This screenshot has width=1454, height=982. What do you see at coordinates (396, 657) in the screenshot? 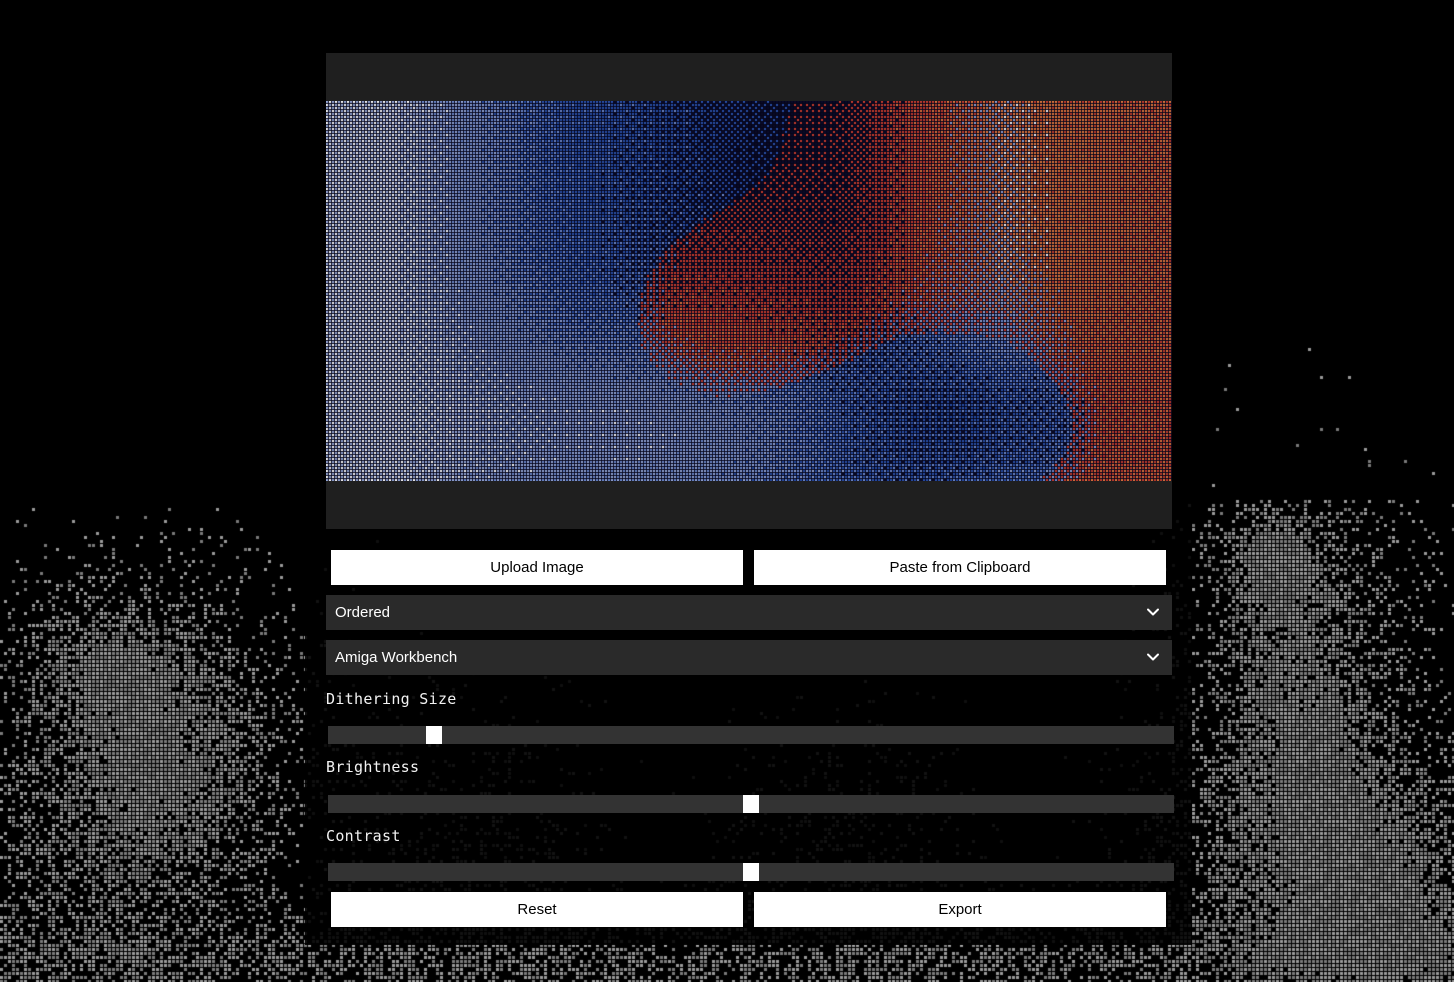
I see `palette-select-value: Amiga Workbench` at bounding box center [396, 657].